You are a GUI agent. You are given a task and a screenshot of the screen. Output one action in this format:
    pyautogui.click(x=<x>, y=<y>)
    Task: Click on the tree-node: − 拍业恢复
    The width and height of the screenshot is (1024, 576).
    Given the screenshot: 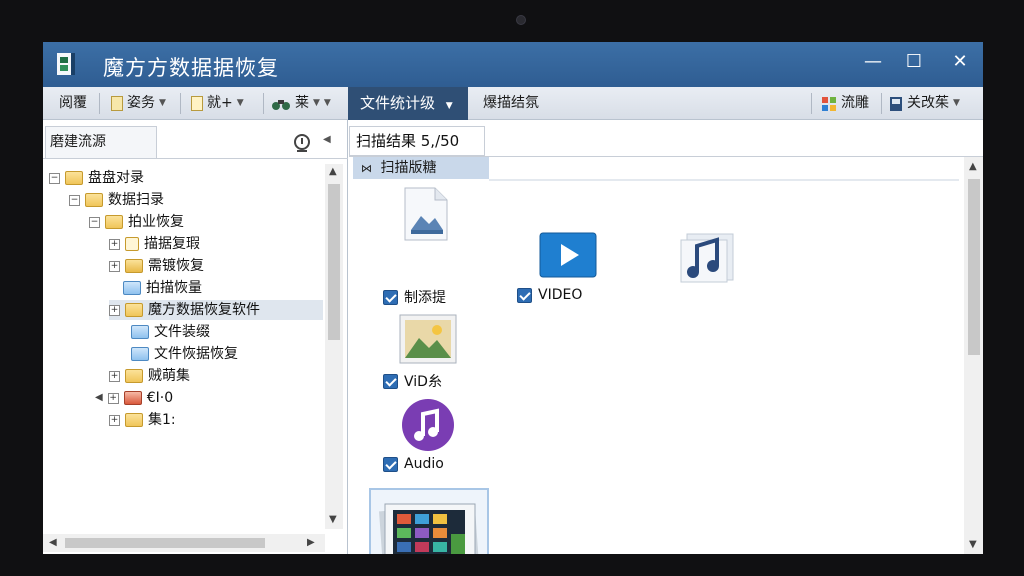 What is the action you would take?
    pyautogui.click(x=136, y=222)
    